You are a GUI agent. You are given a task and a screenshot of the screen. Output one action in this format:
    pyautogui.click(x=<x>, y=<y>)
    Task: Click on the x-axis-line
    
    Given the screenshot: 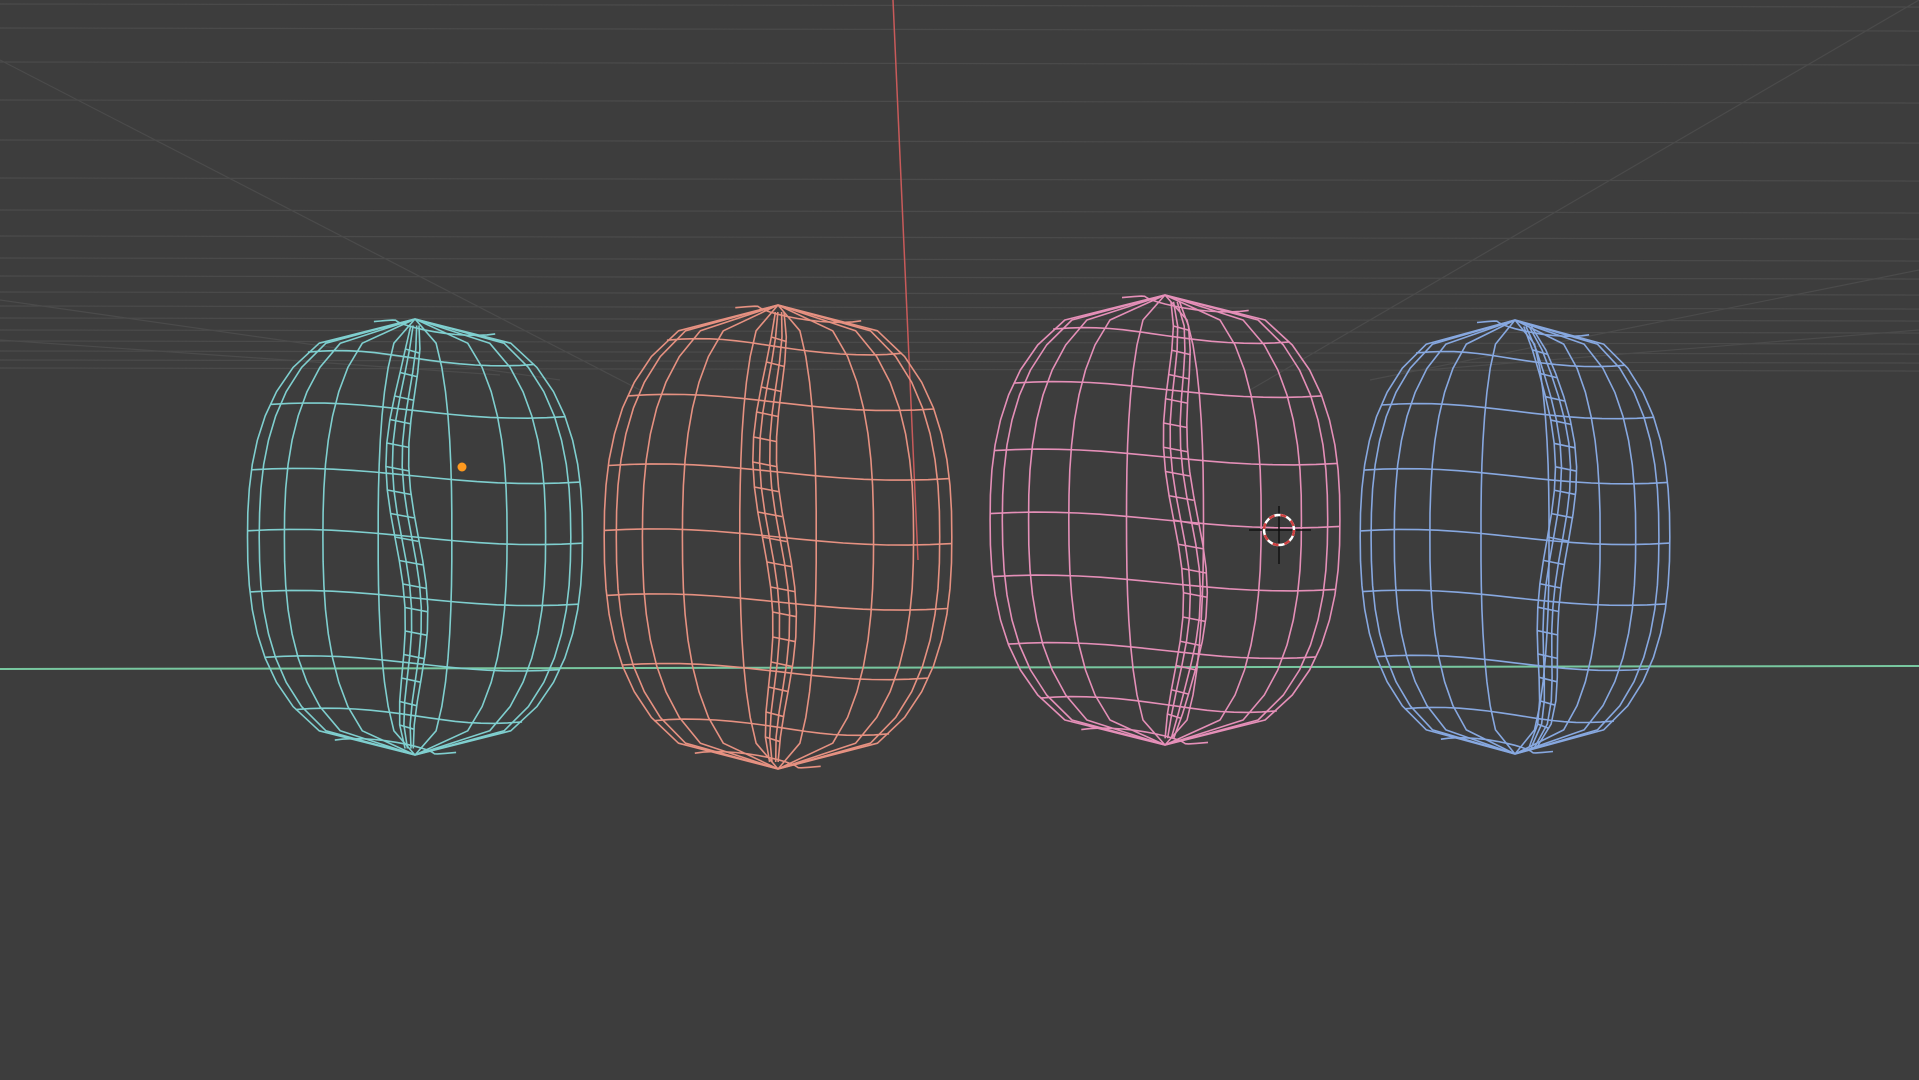 What is the action you would take?
    pyautogui.click(x=905, y=280)
    